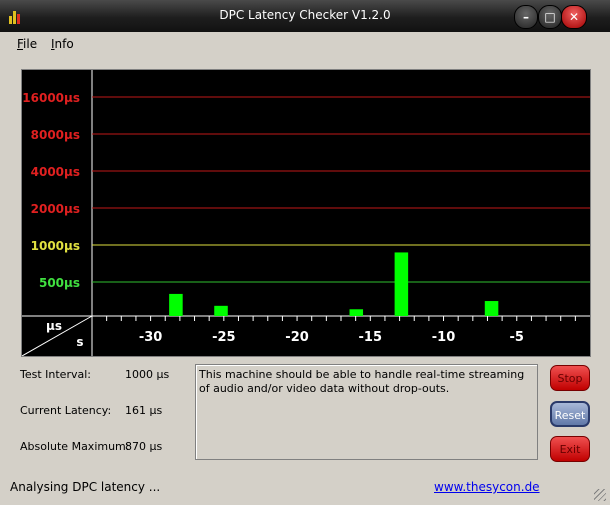 Image resolution: width=610 pixels, height=505 pixels. What do you see at coordinates (297, 337) in the screenshot?
I see `x-tick-label: -20` at bounding box center [297, 337].